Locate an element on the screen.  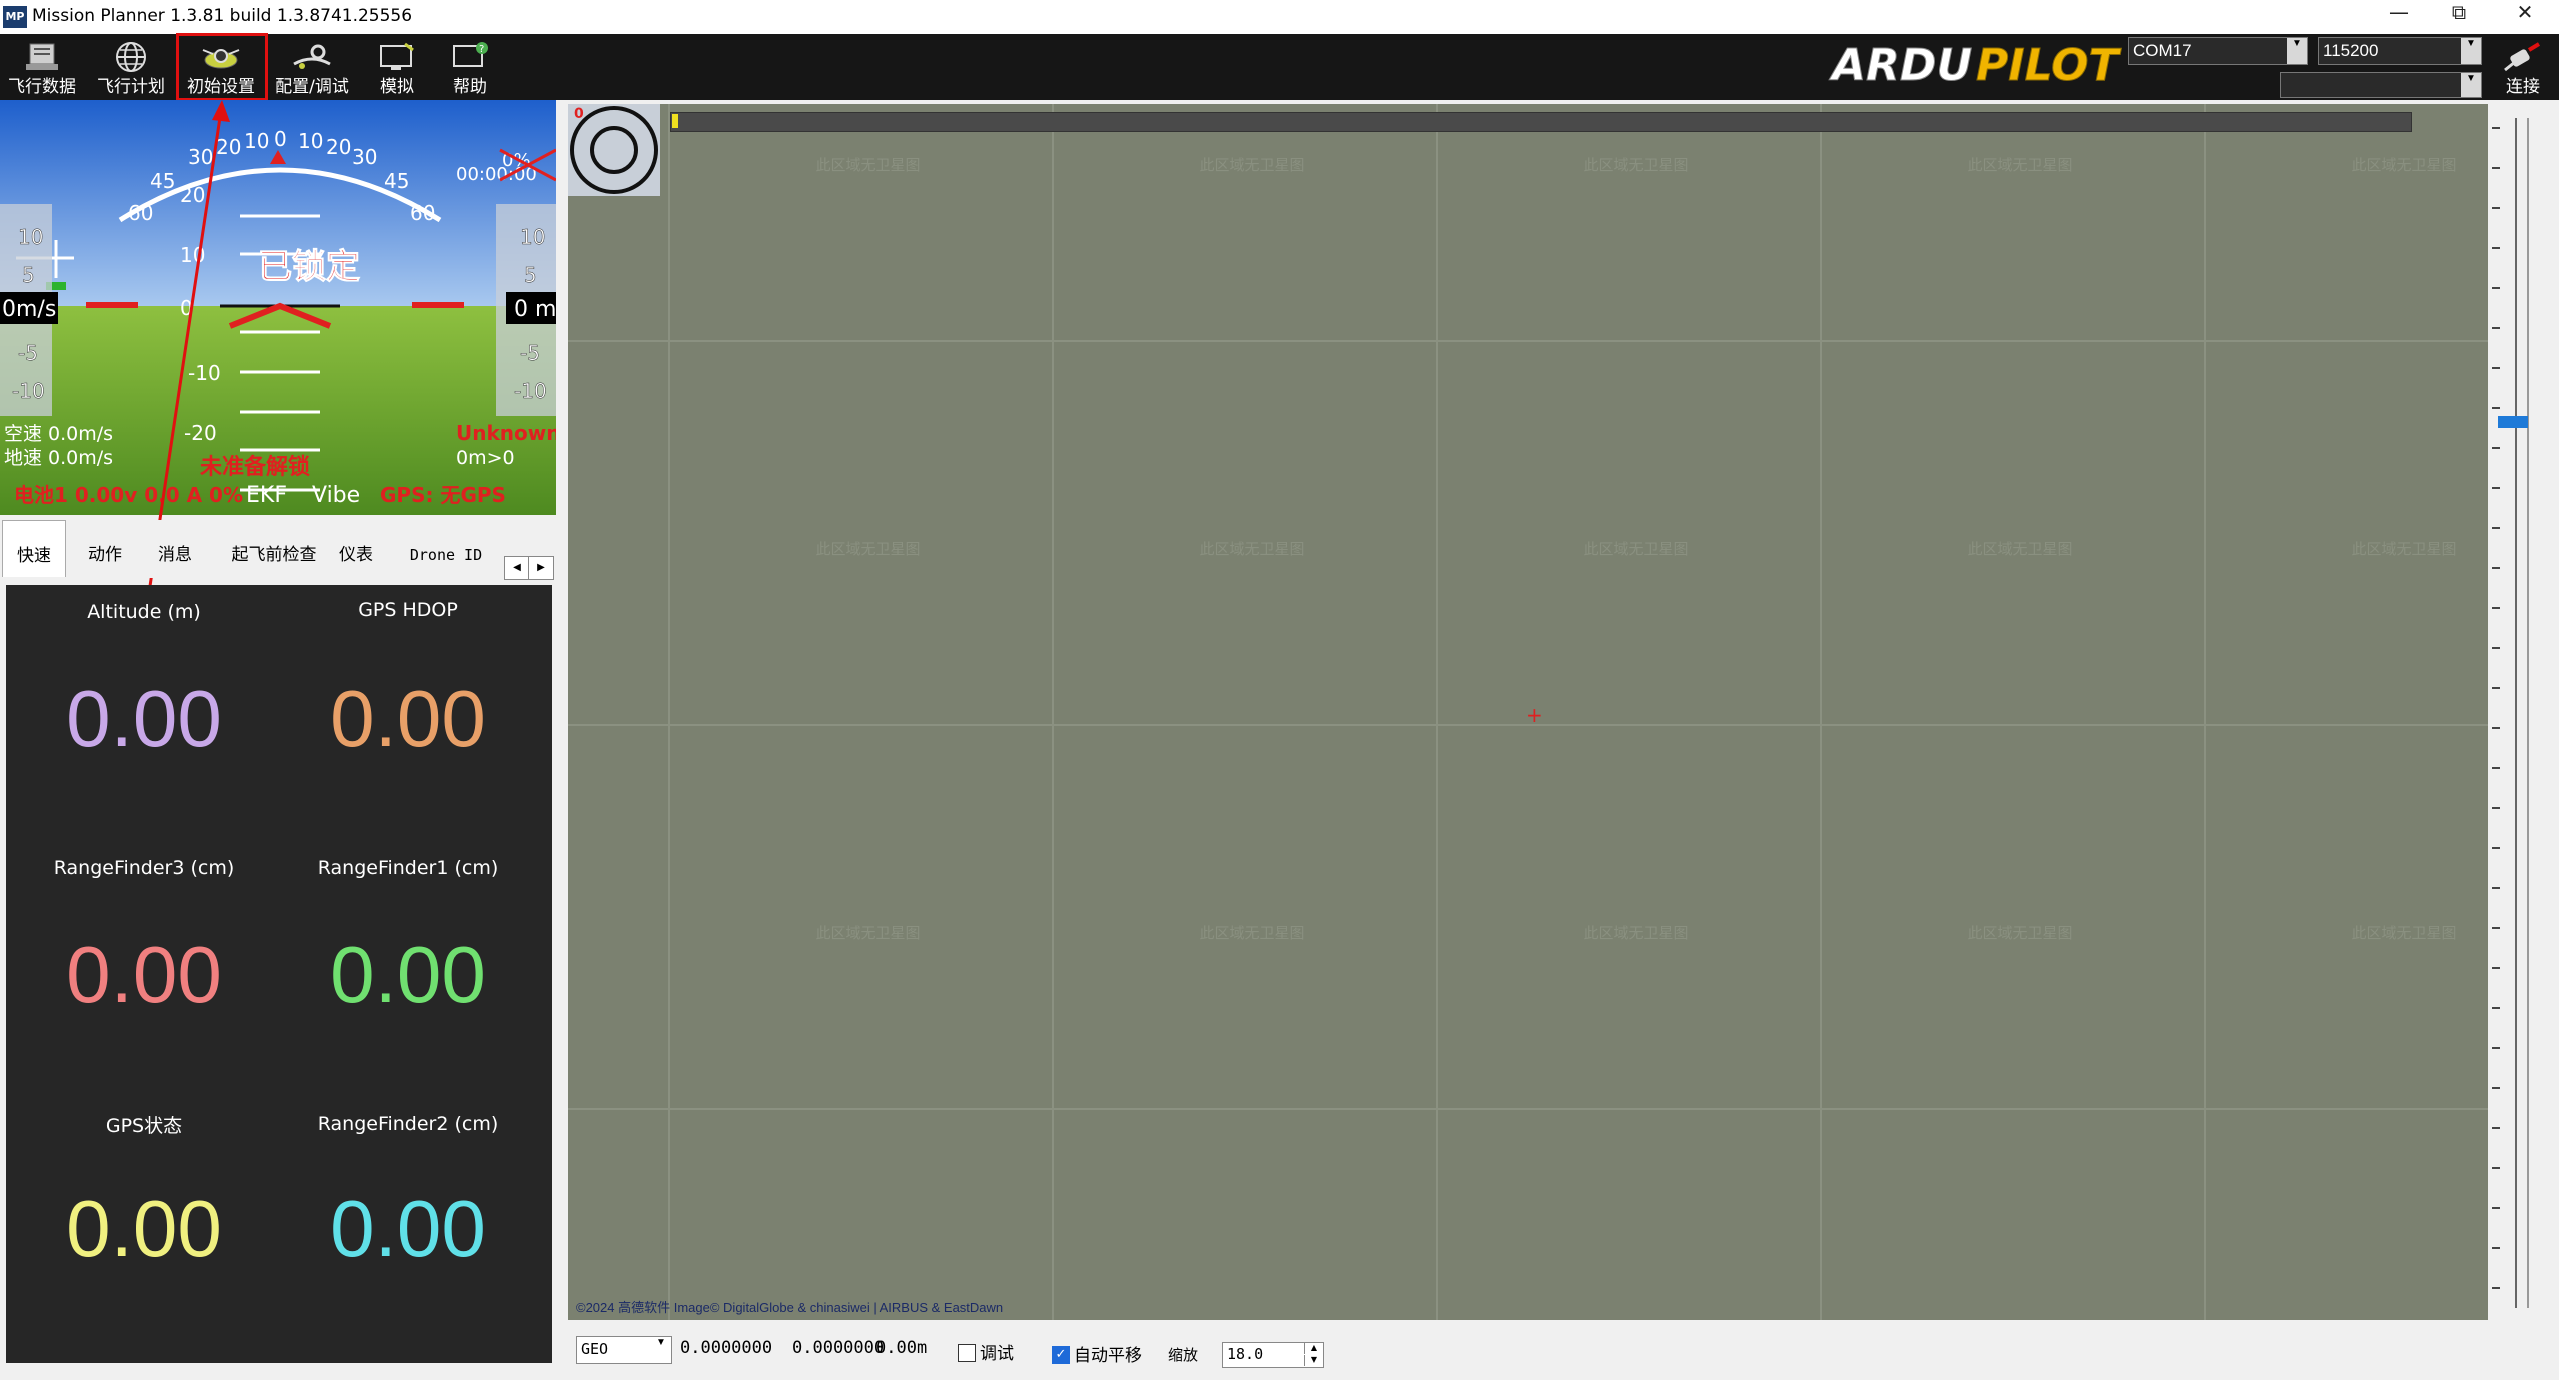
progress-bar is located at coordinates (1541, 122).